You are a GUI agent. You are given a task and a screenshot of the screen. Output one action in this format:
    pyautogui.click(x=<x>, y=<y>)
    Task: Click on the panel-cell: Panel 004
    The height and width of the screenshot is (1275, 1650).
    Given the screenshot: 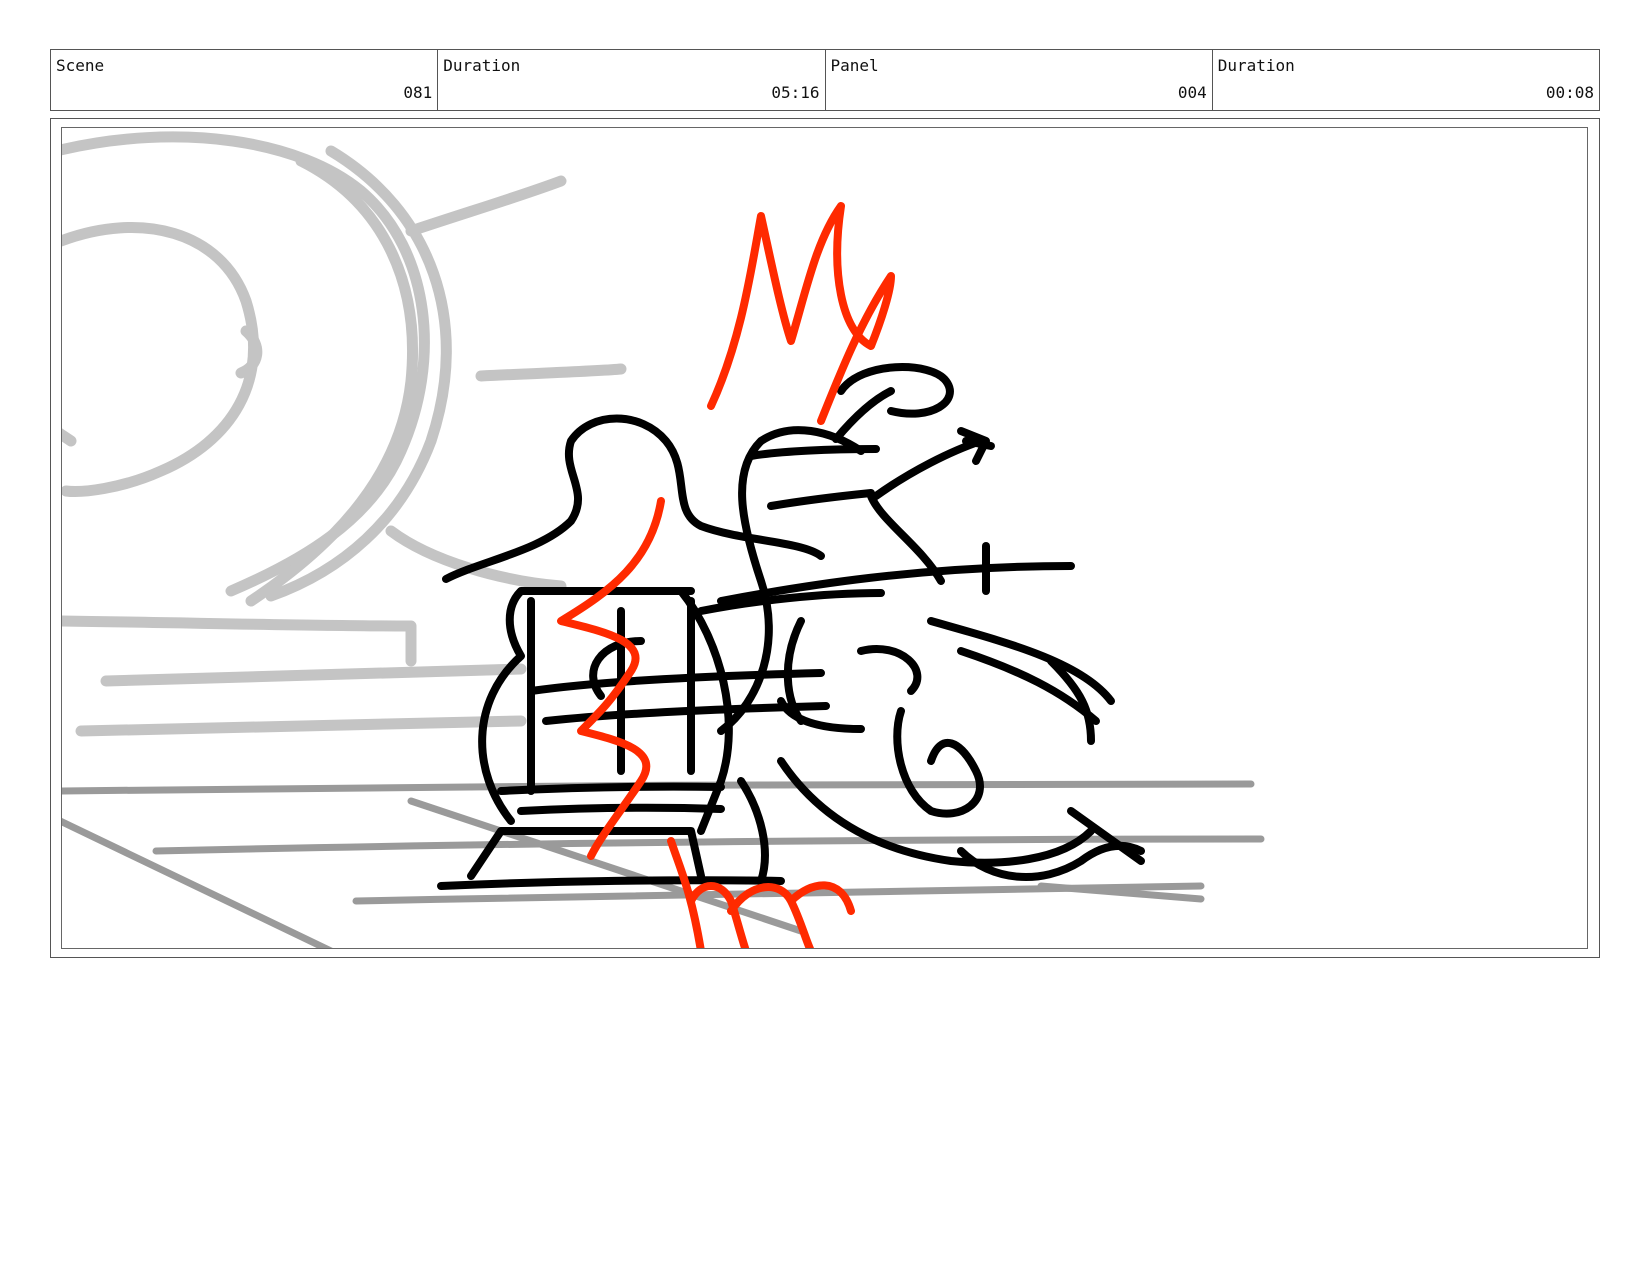 What is the action you would take?
    pyautogui.click(x=1019, y=80)
    